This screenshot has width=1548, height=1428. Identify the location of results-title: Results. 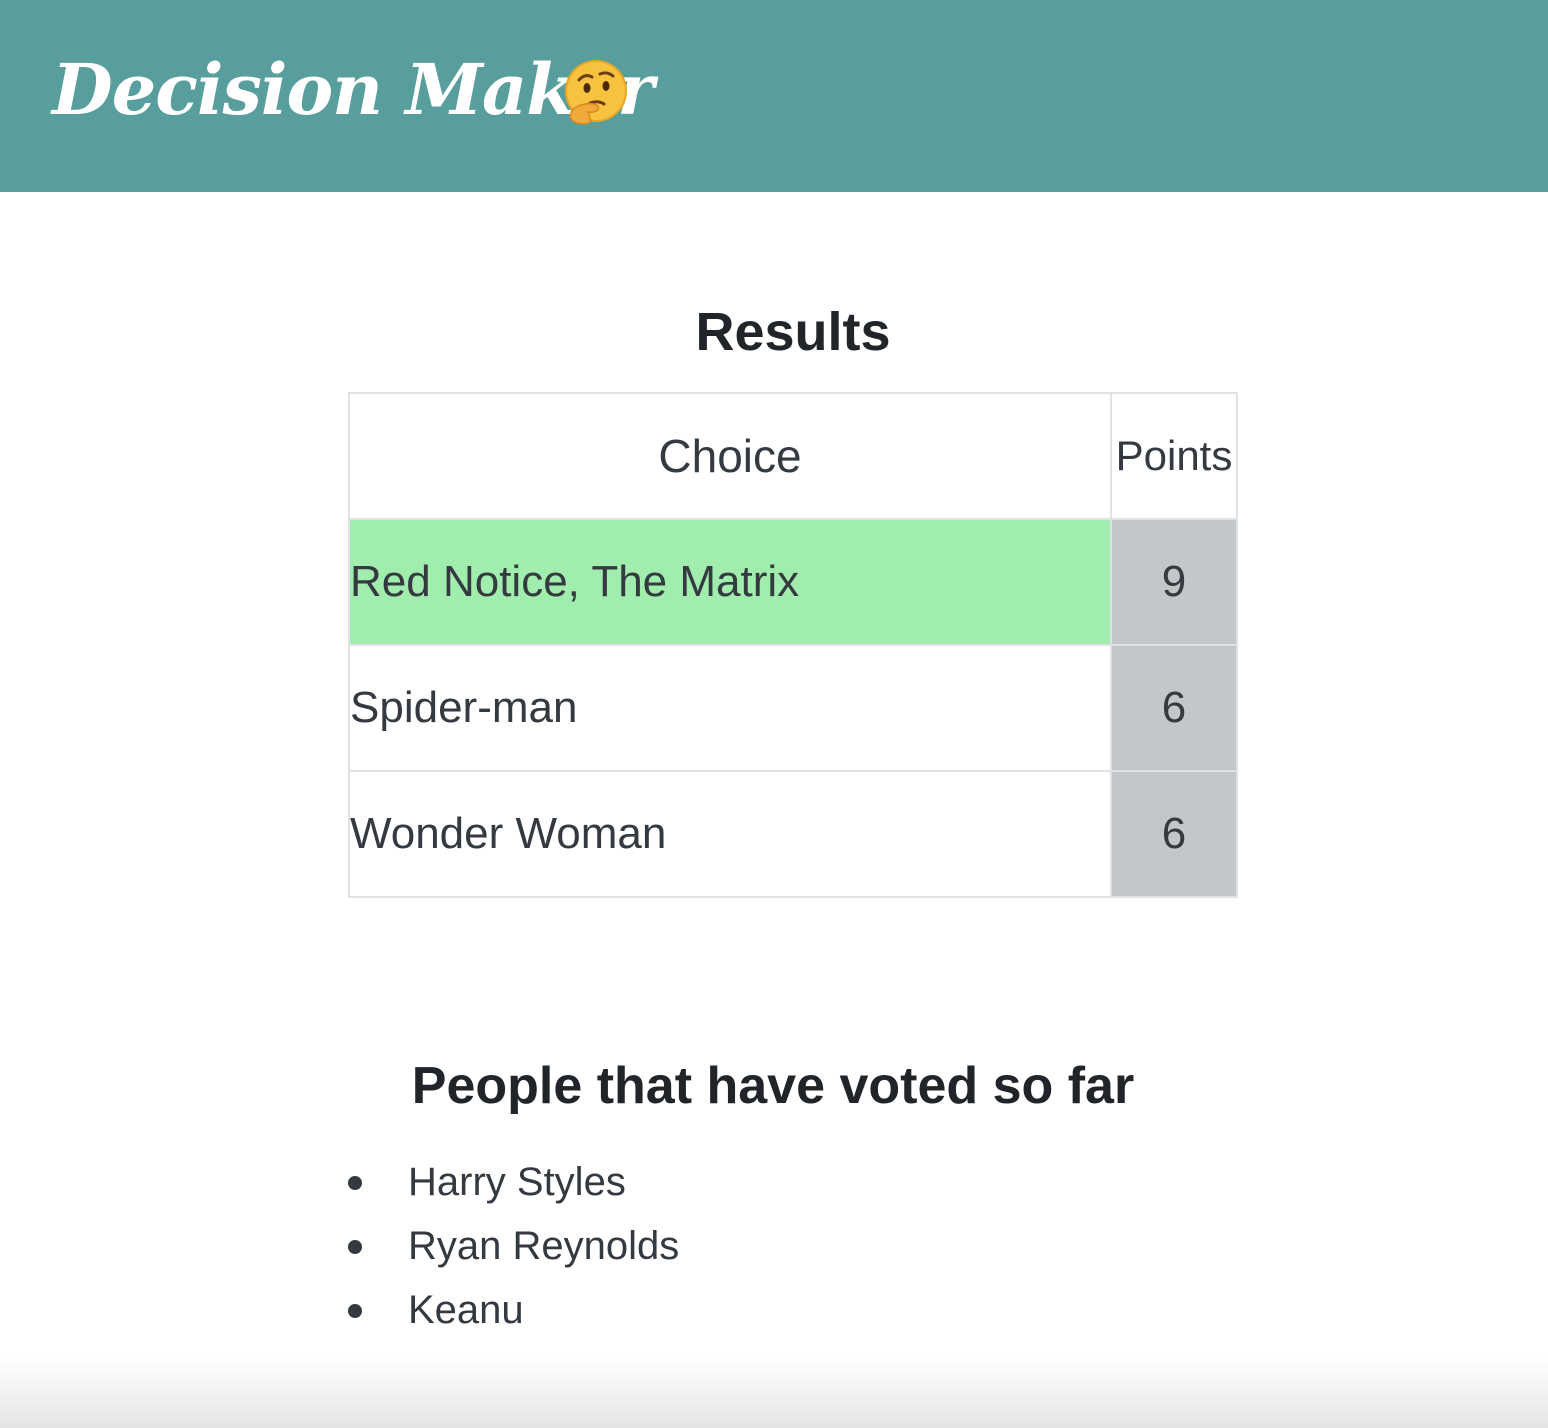
(793, 331).